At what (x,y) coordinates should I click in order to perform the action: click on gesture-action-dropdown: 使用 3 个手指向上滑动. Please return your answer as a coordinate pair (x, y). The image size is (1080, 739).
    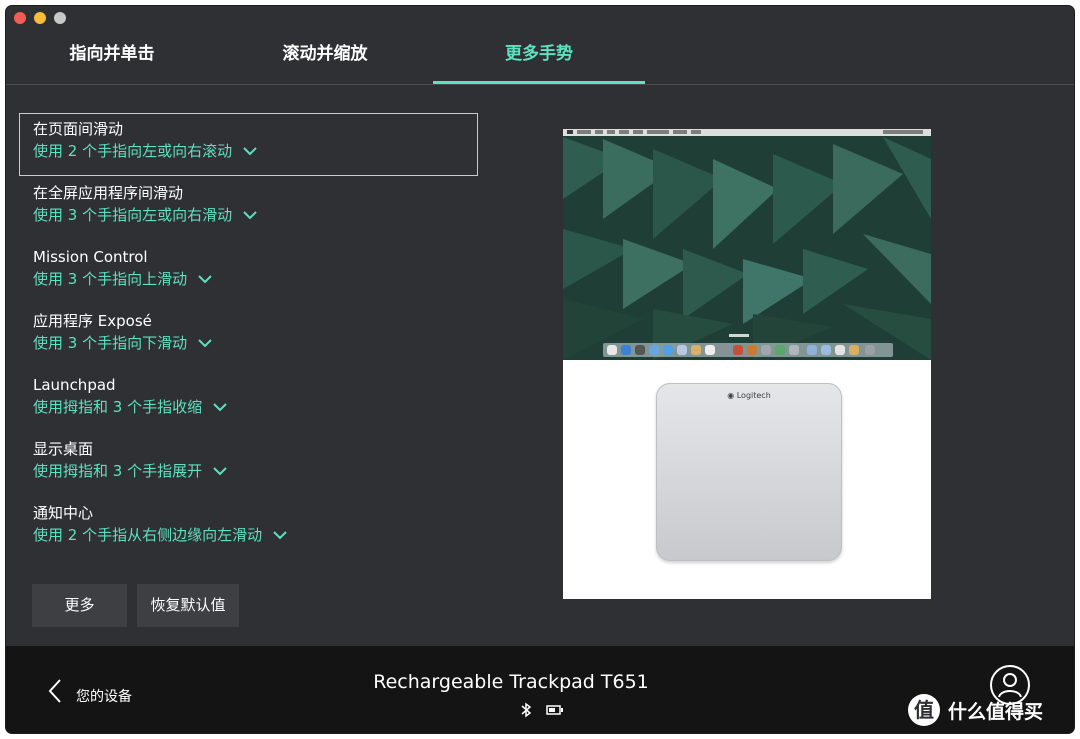
    Looking at the image, I should click on (123, 279).